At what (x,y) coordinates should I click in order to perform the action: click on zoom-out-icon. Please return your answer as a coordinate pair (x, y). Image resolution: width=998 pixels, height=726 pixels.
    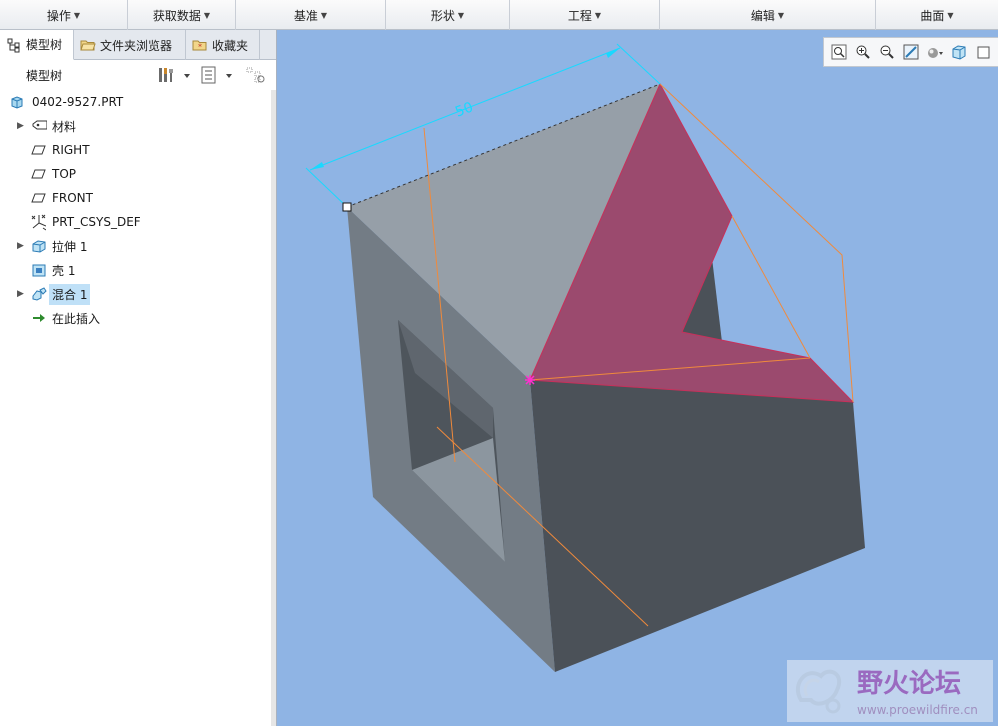
    Looking at the image, I should click on (887, 52).